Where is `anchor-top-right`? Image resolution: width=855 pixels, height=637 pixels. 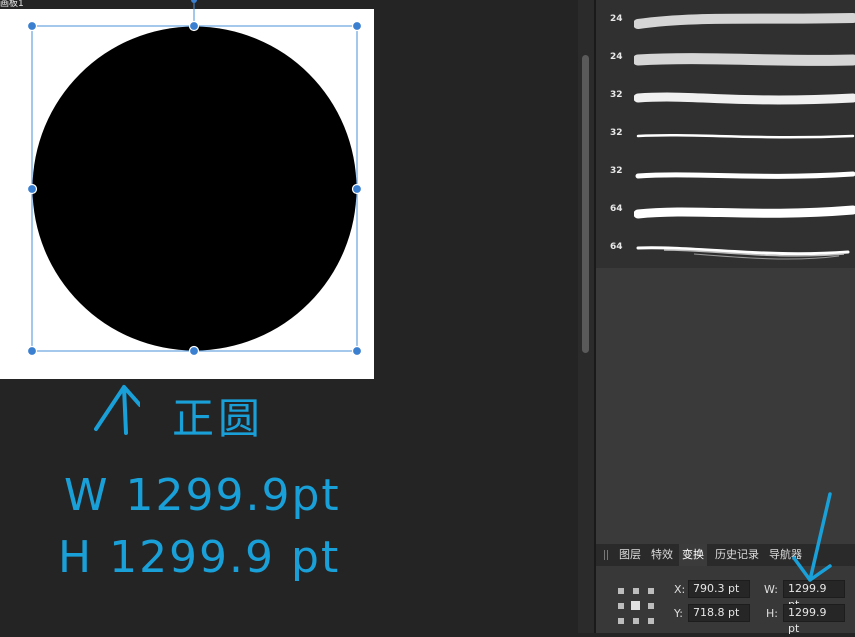
anchor-top-right is located at coordinates (651, 591).